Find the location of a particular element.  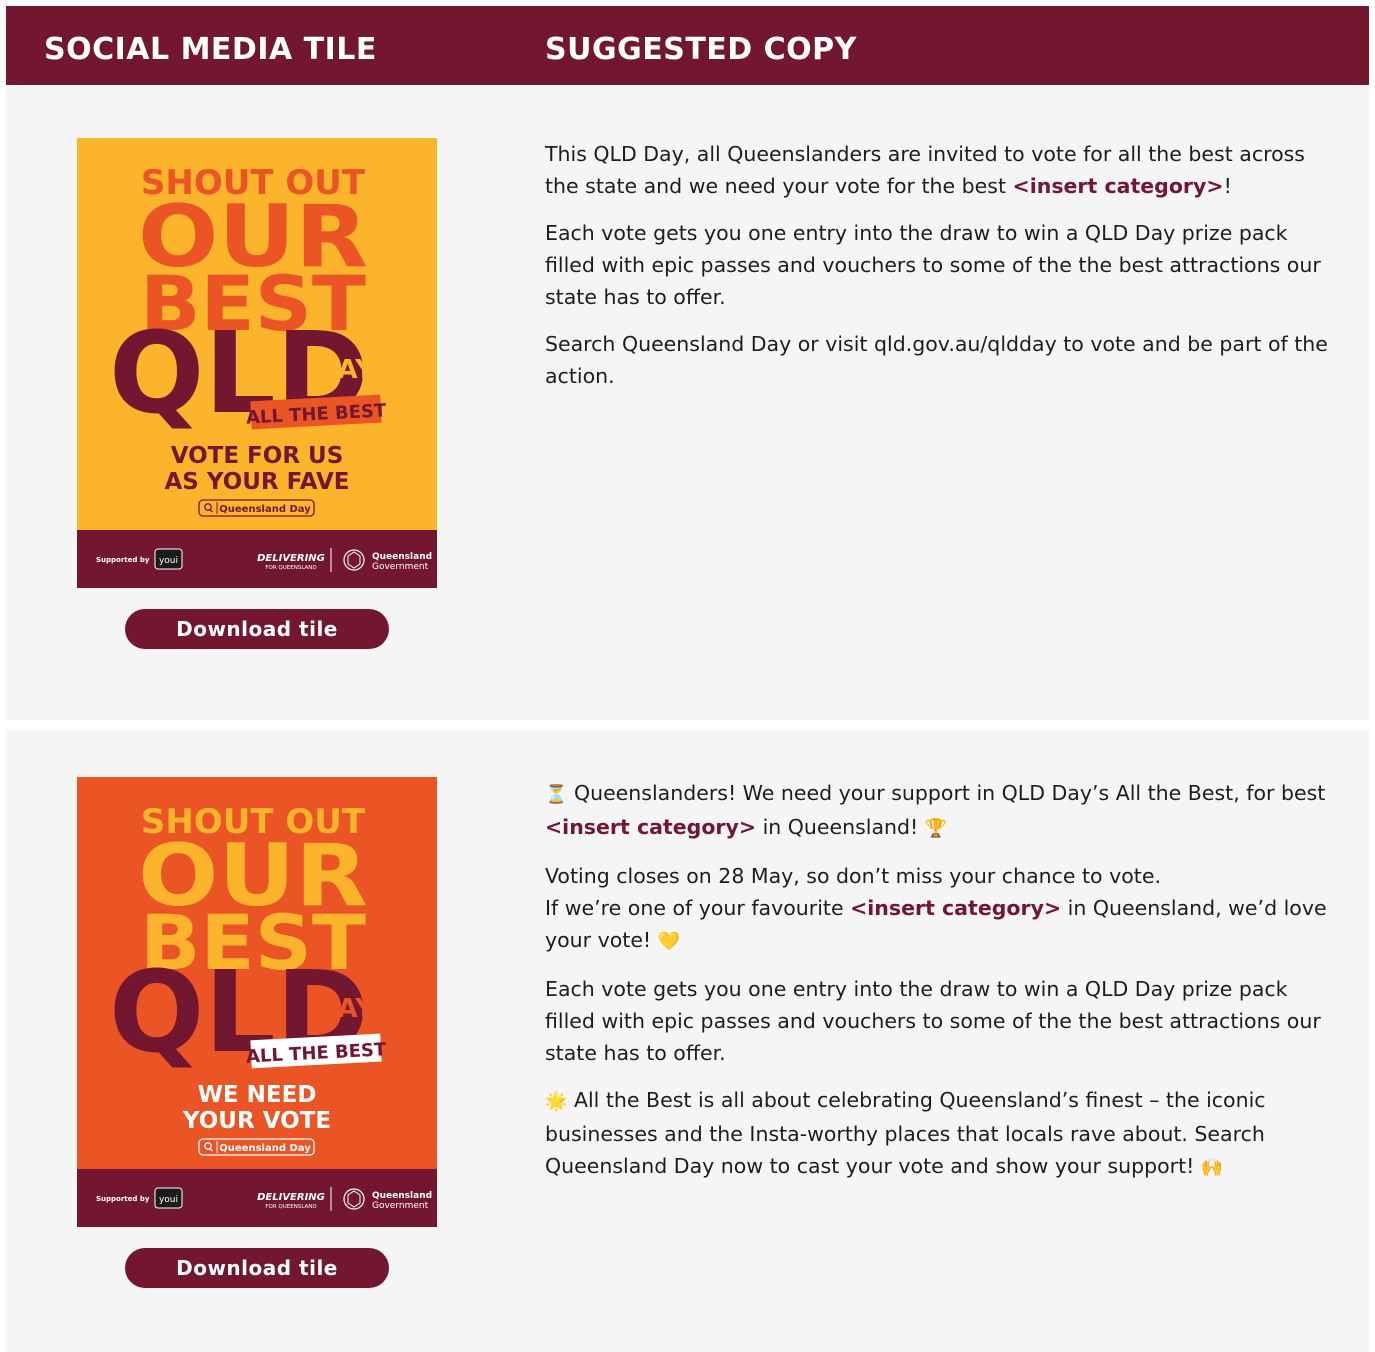

hourglass-icon: ⏳ is located at coordinates (556, 794).